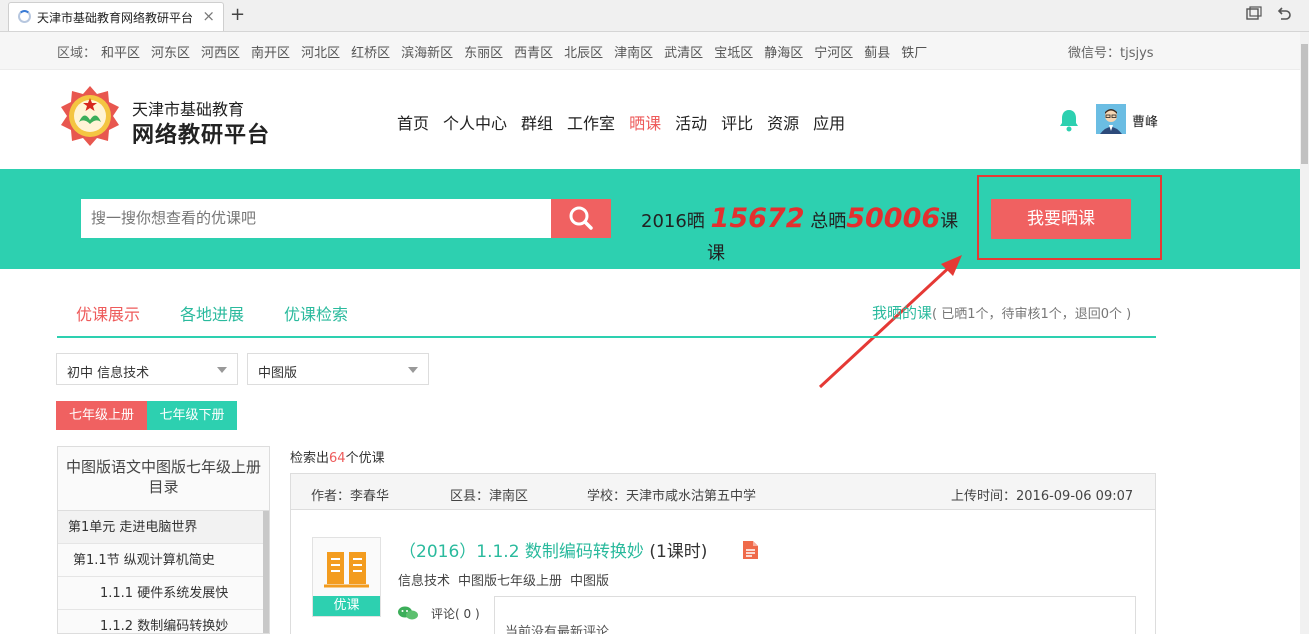 The height and width of the screenshot is (634, 1309). Describe the element at coordinates (537, 123) in the screenshot. I see `nav-groups: 群组` at that location.